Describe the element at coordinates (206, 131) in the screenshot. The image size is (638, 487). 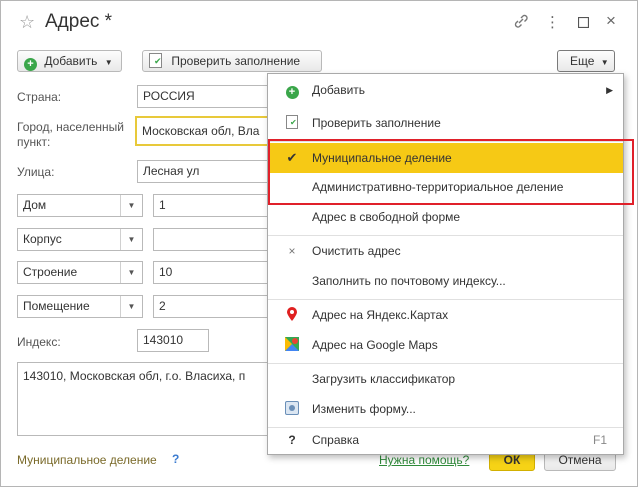
I see `city-field: Московская обл, Вла` at that location.